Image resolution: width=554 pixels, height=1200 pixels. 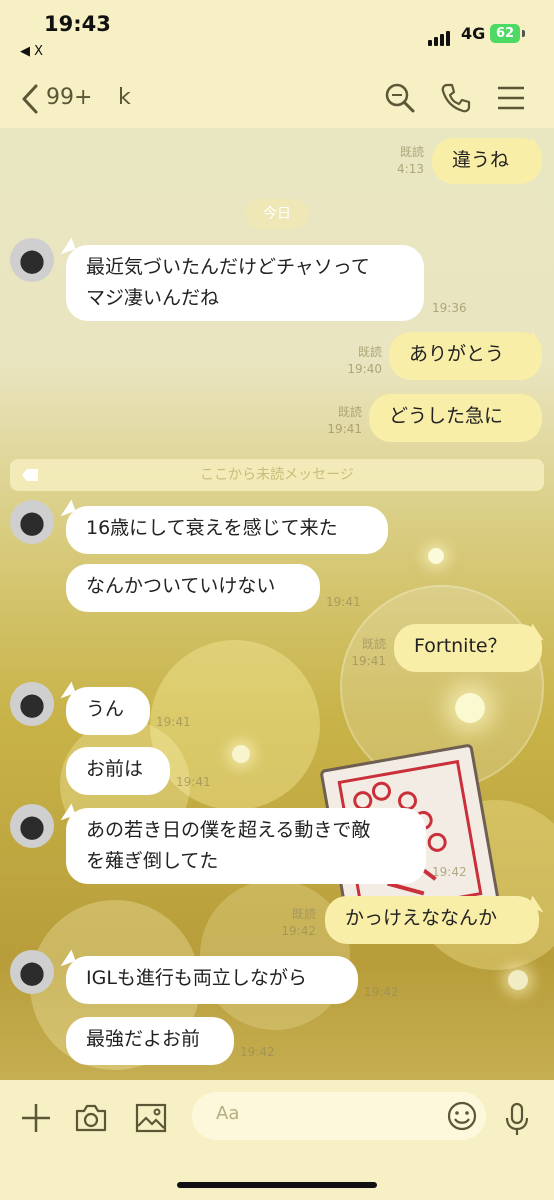 What do you see at coordinates (29, 99) in the screenshot?
I see `chevron-left-icon` at bounding box center [29, 99].